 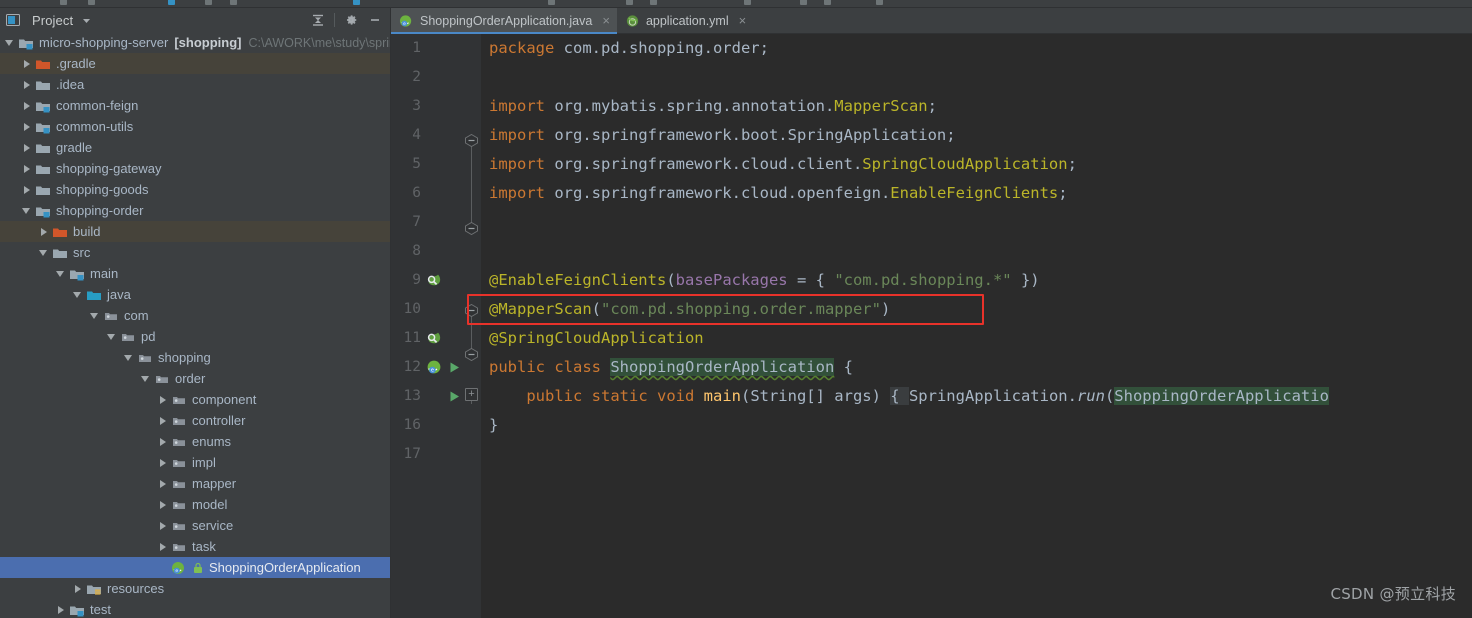 What do you see at coordinates (195, 105) in the screenshot?
I see `tree-item-common-feign: common-feign` at bounding box center [195, 105].